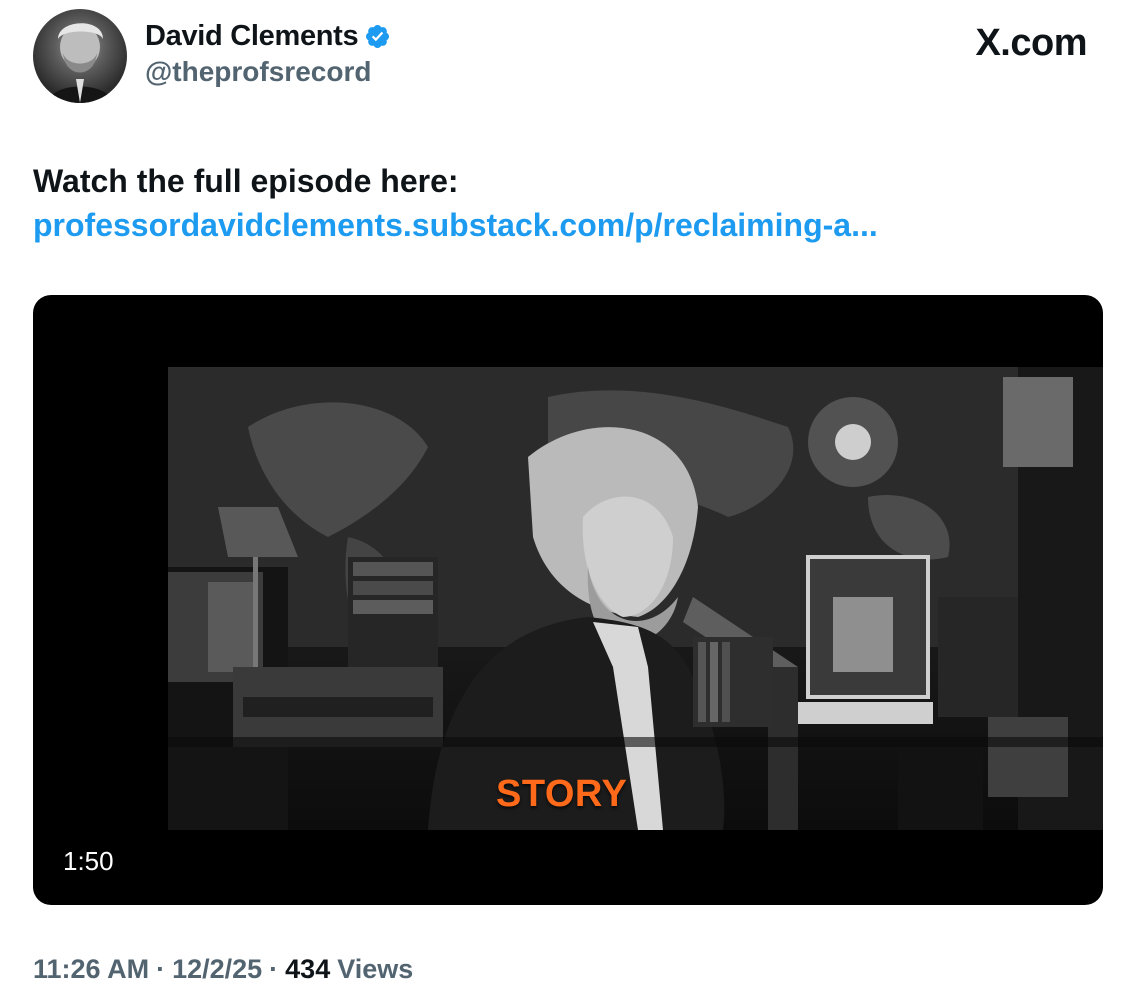 The width and height of the screenshot is (1137, 1007). Describe the element at coordinates (562, 794) in the screenshot. I see `video-caption: STORY` at that location.